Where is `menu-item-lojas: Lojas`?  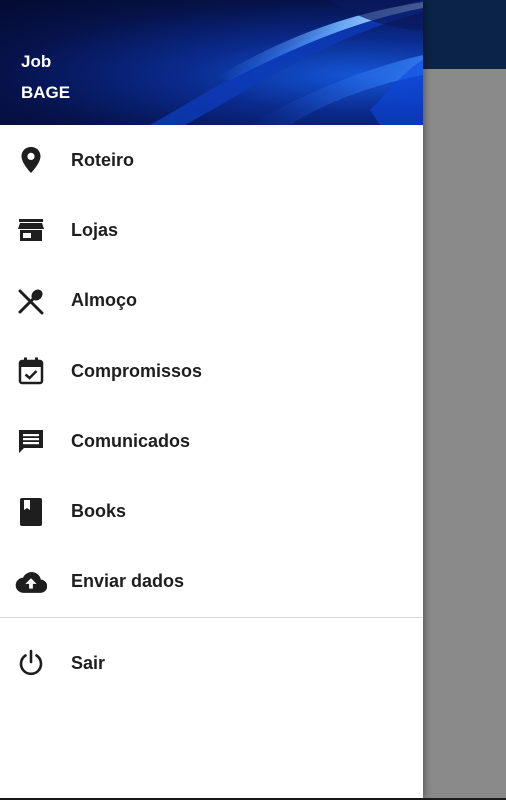
menu-item-lojas: Lojas is located at coordinates (211, 230).